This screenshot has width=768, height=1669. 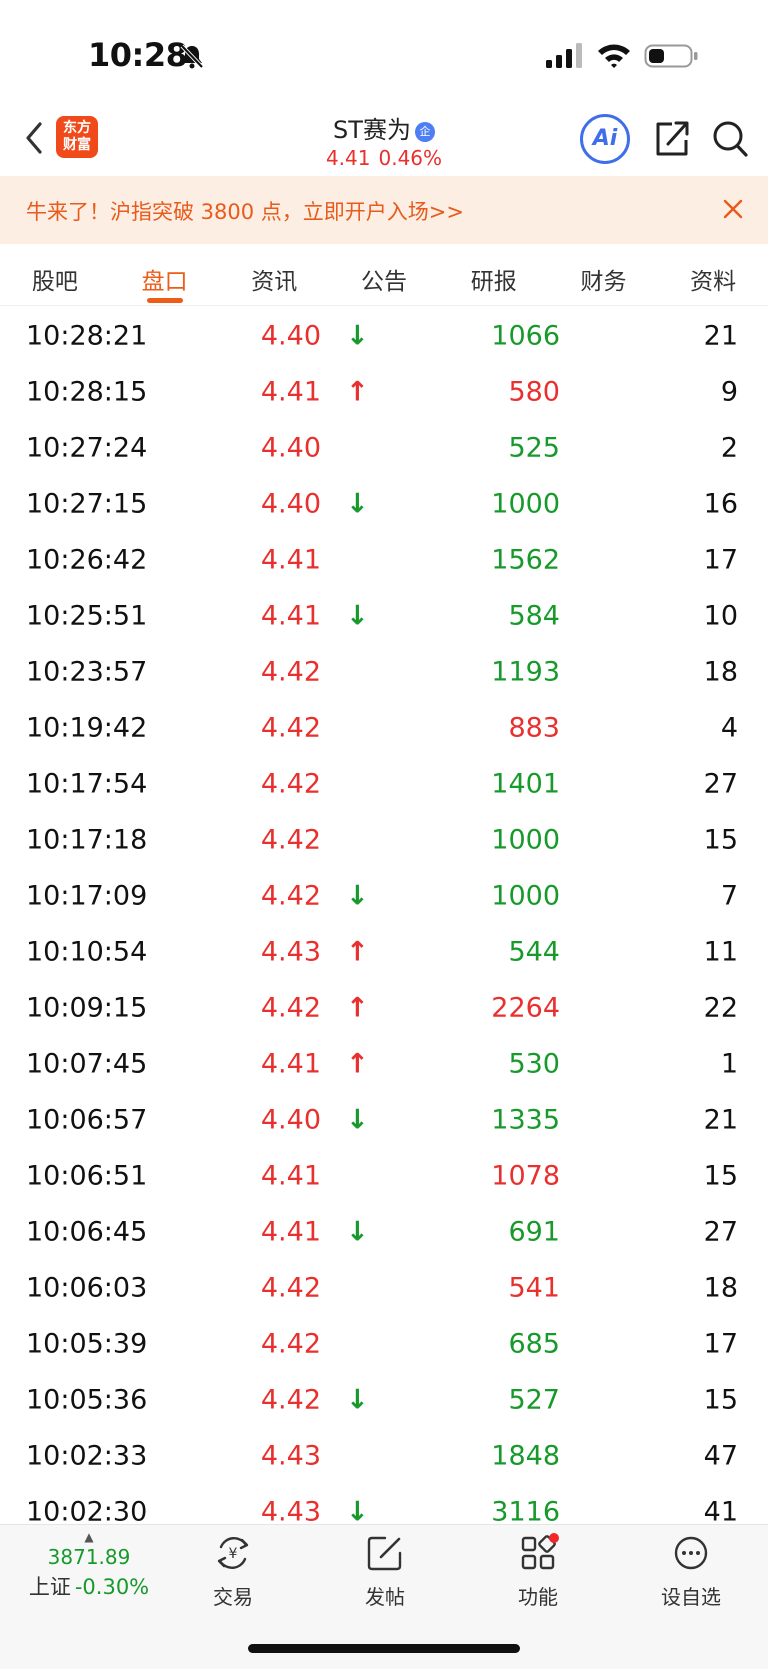 What do you see at coordinates (384, 1176) in the screenshot?
I see `table-row: 10:06:51 4.41 1078 15` at bounding box center [384, 1176].